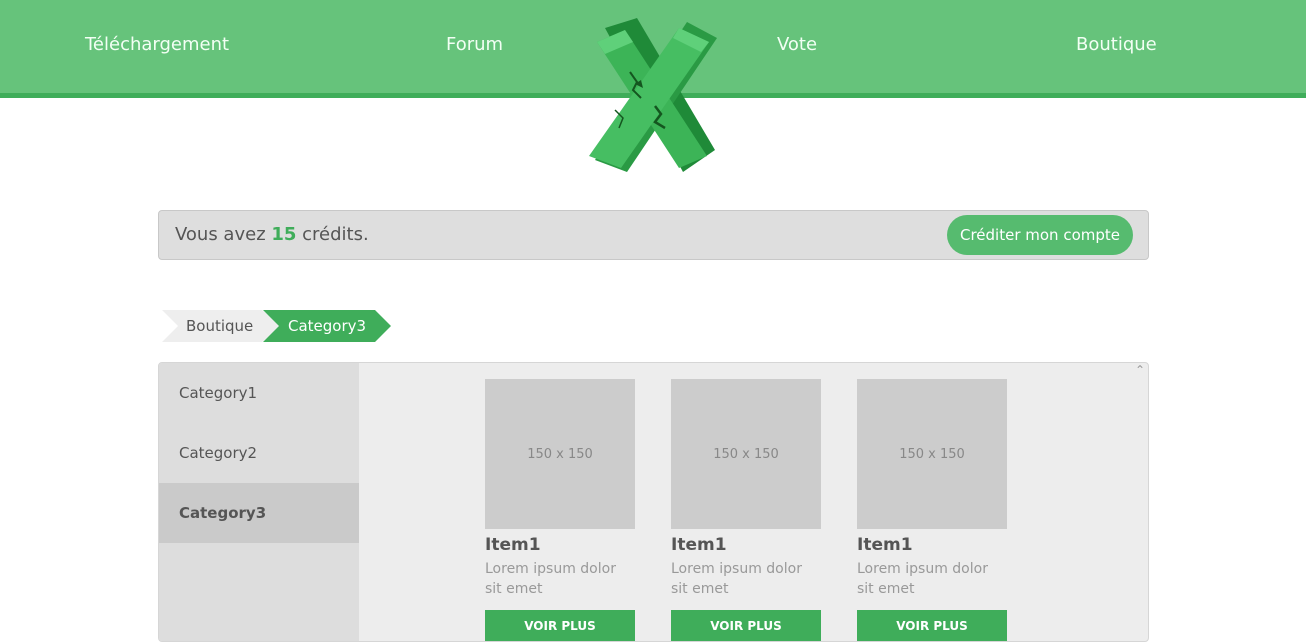 The height and width of the screenshot is (642, 1306). I want to click on sidebar-item-category1: Category1, so click(259, 393).